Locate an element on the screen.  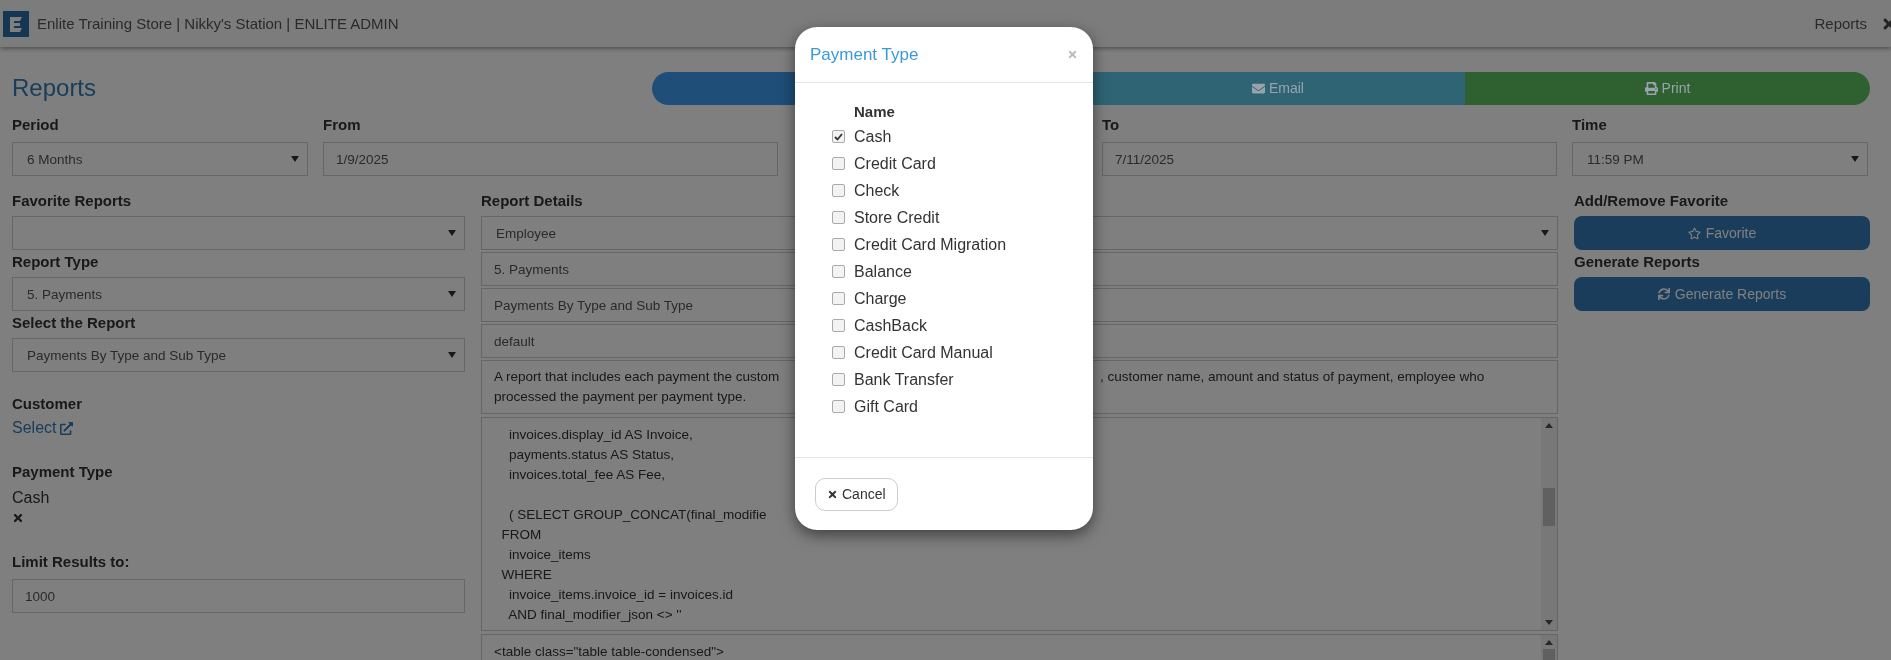
option-label: CashBack is located at coordinates (890, 325).